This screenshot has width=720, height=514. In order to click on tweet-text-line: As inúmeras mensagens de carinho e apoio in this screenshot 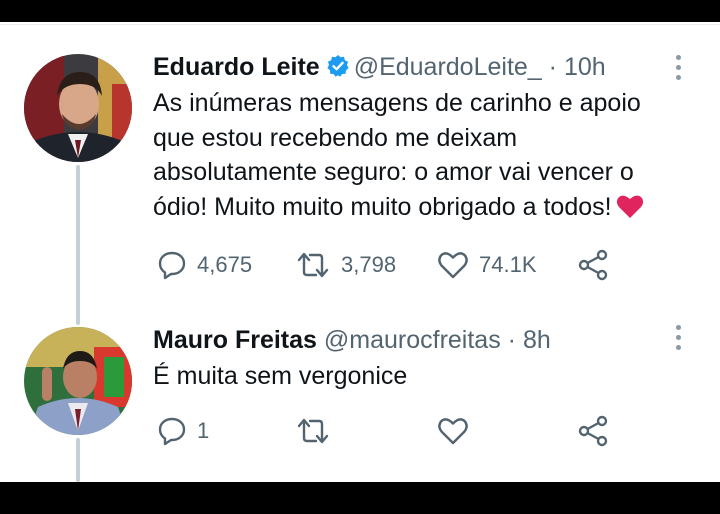, I will do `click(397, 103)`.